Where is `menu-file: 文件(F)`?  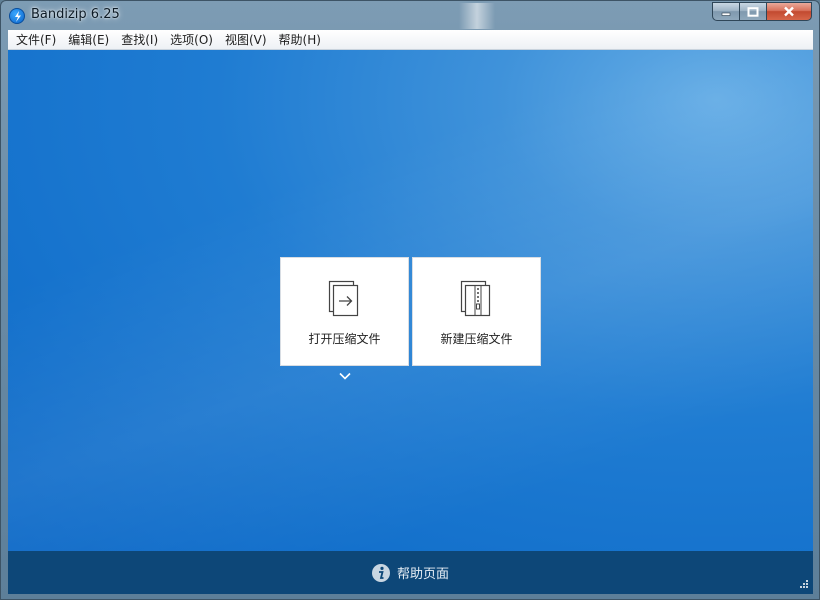
menu-file: 文件(F) is located at coordinates (36, 40).